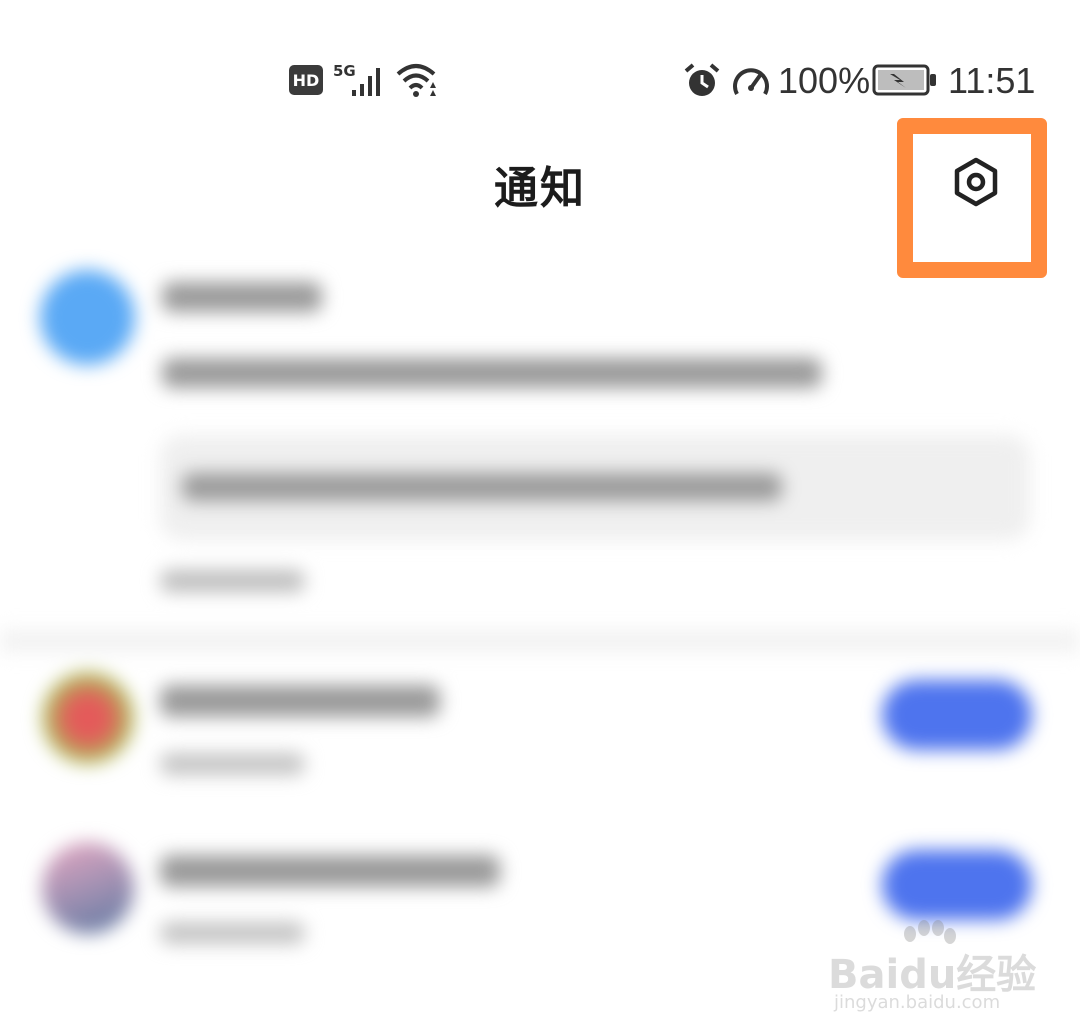 This screenshot has width=1080, height=1035. Describe the element at coordinates (368, 80) in the screenshot. I see `signal-icon` at that location.